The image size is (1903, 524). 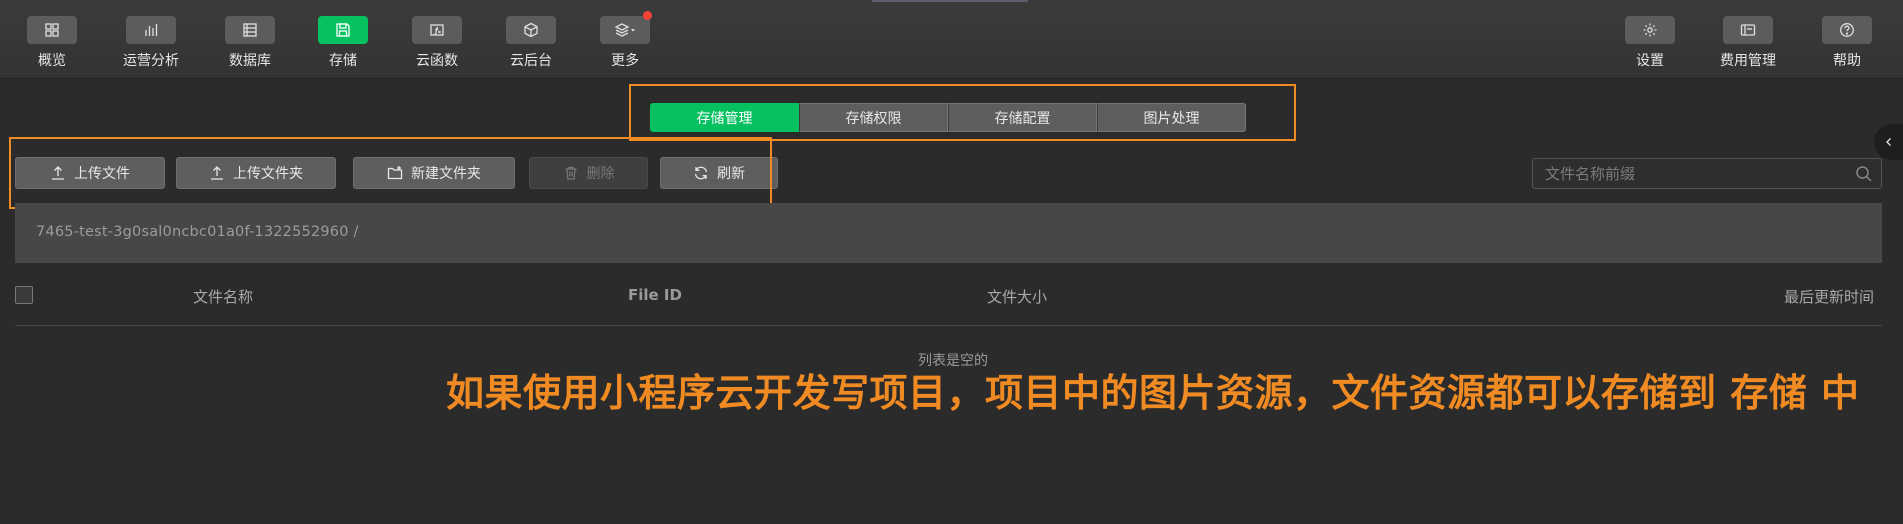 I want to click on toolbar-cloud-backend: 云后台, so click(x=531, y=45).